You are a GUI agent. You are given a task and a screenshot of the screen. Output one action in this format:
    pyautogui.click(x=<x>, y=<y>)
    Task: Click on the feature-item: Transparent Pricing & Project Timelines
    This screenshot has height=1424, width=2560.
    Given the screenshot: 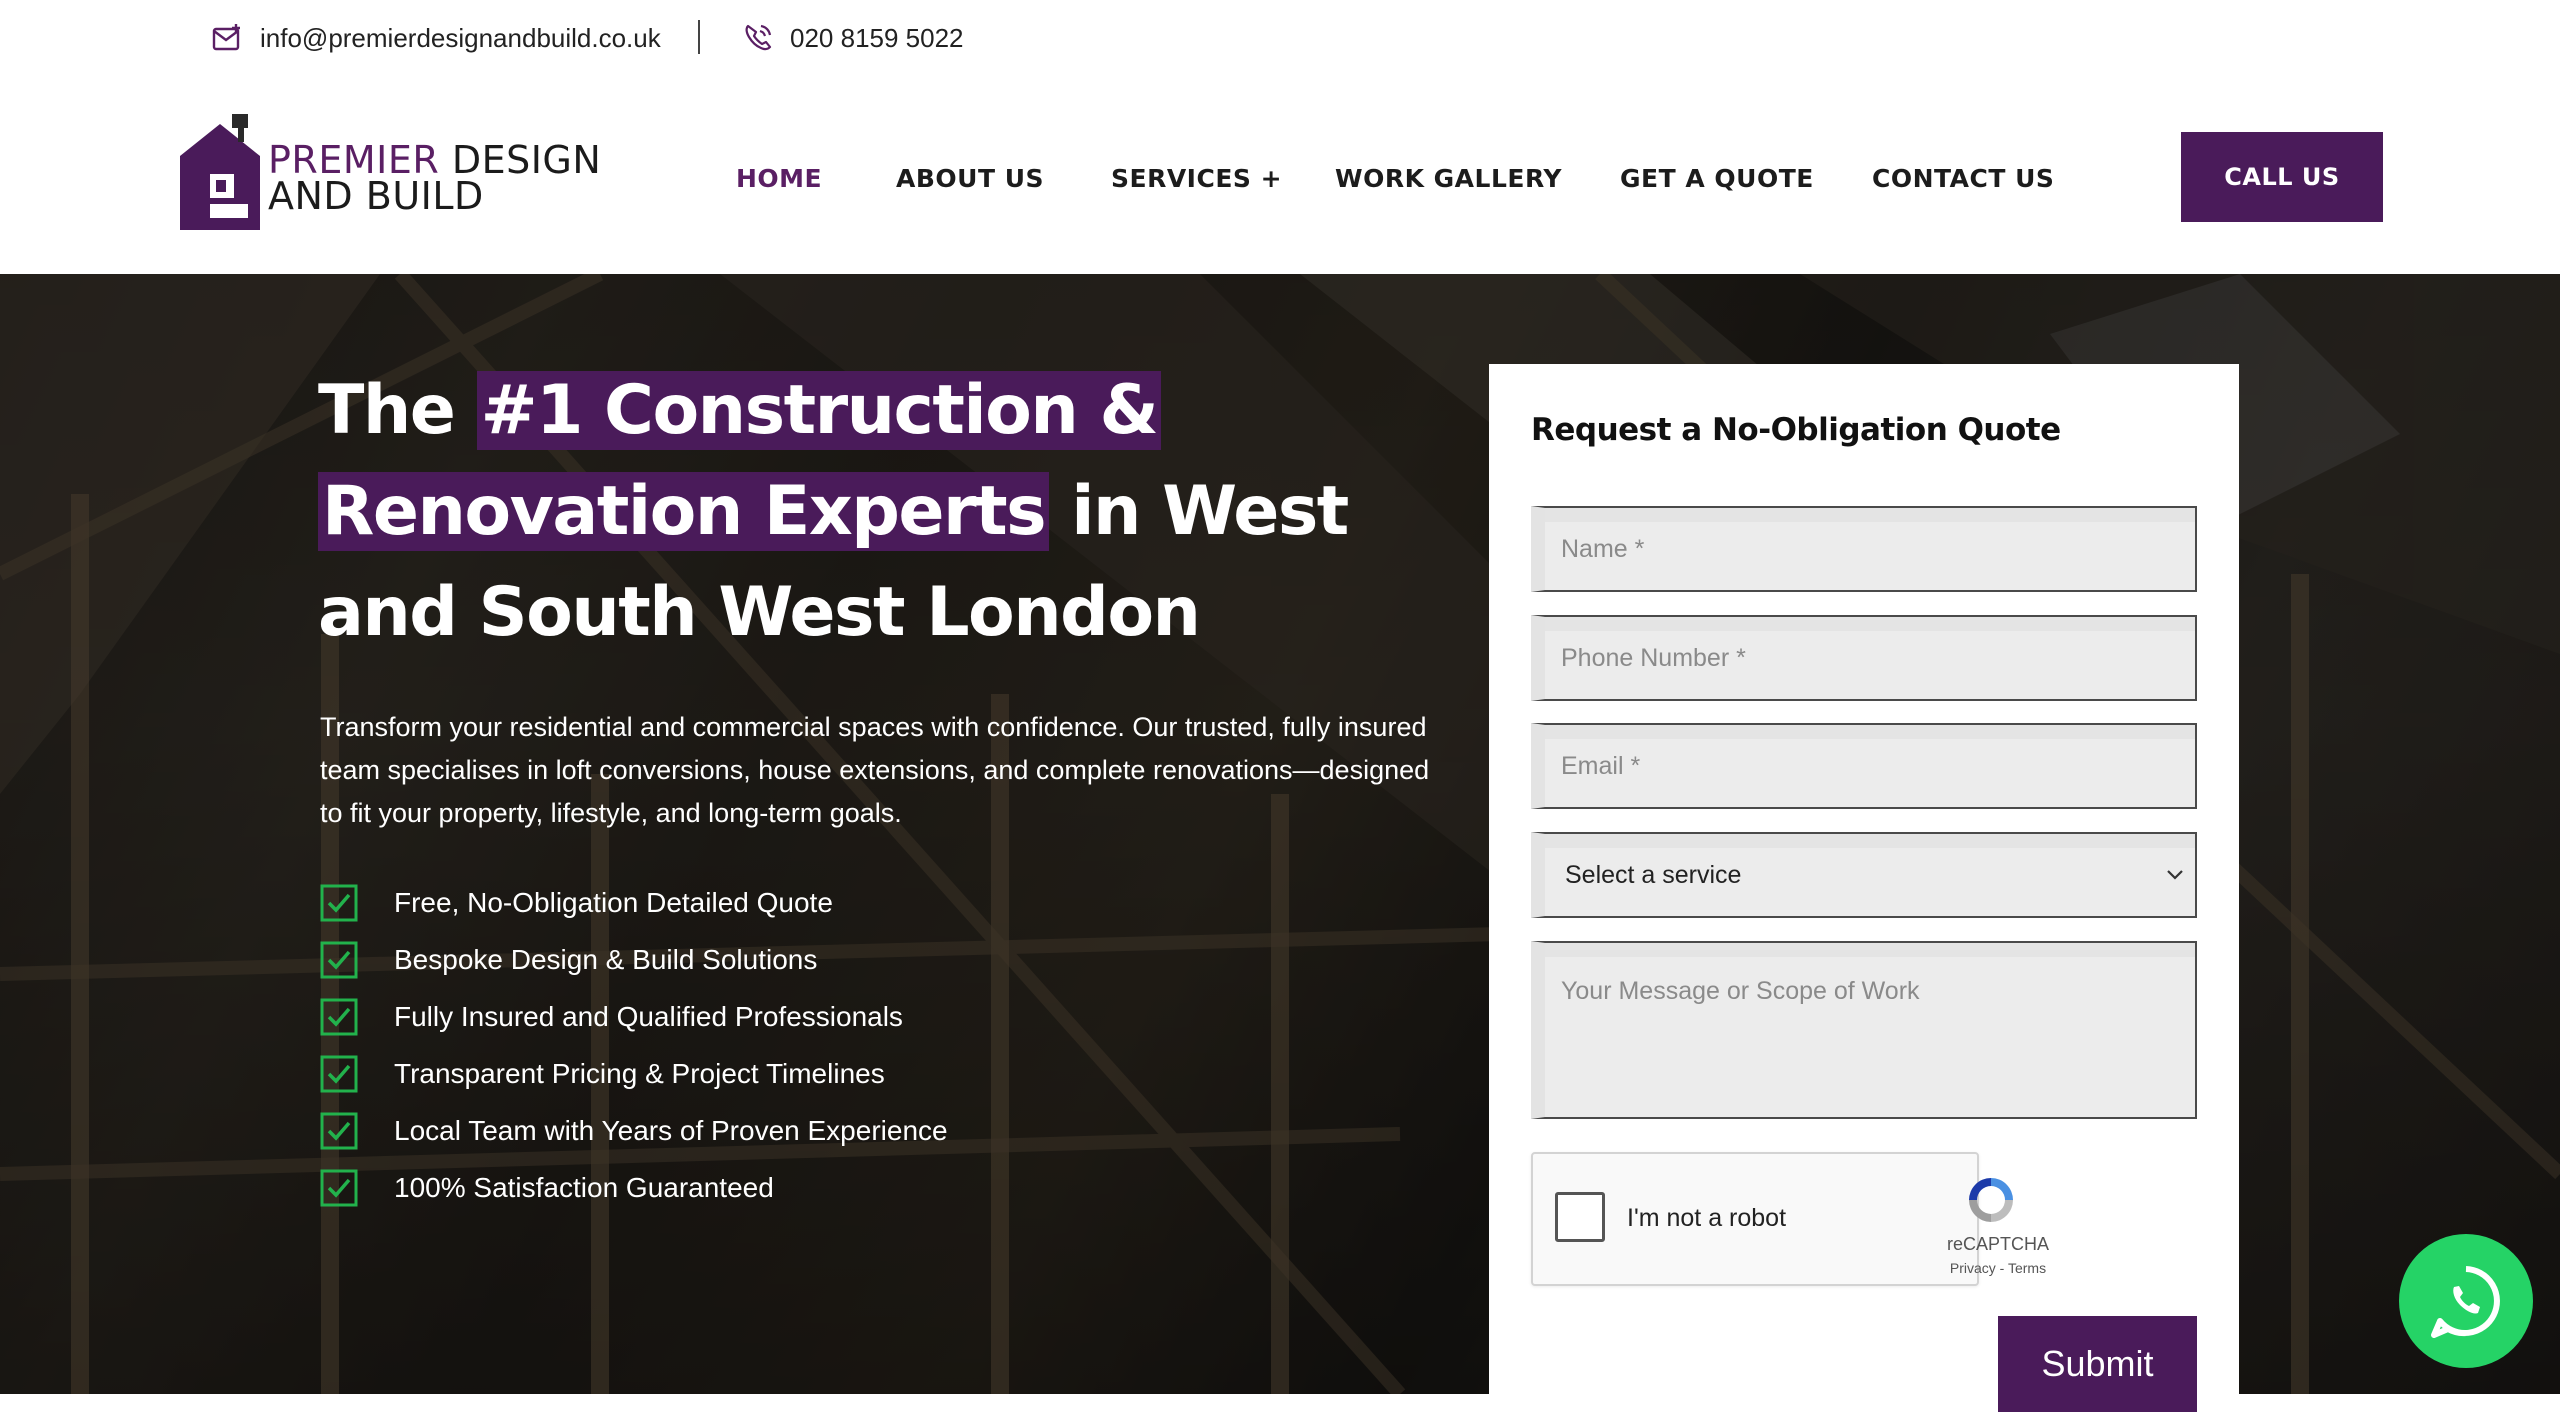 What is the action you would take?
    pyautogui.click(x=634, y=1073)
    